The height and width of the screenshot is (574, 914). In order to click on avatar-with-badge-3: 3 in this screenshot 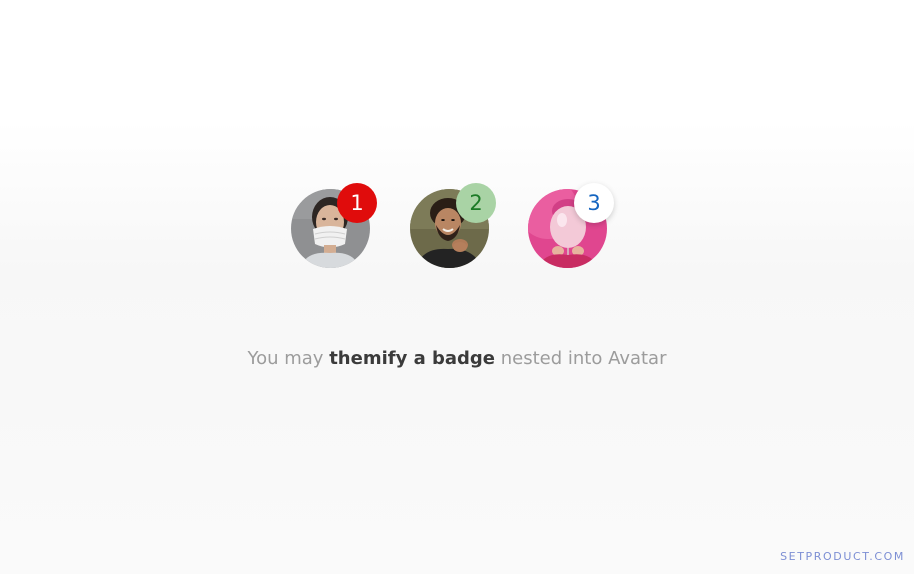, I will do `click(571, 225)`.